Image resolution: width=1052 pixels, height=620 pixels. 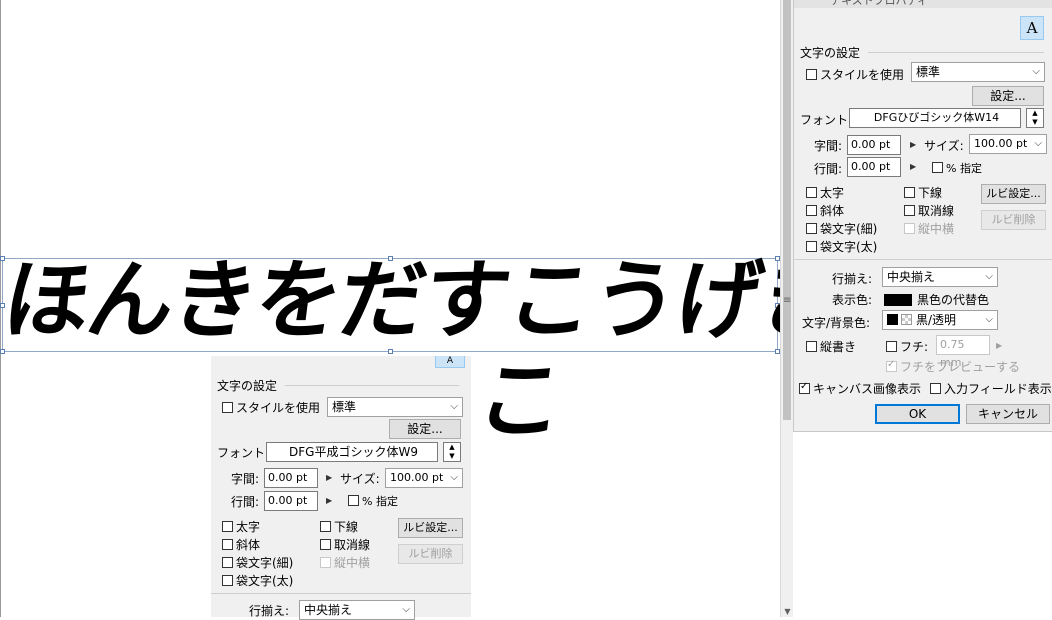 What do you see at coordinates (940, 320) in the screenshot?
I see `text-bg-select: 黒/透明 ⌵` at bounding box center [940, 320].